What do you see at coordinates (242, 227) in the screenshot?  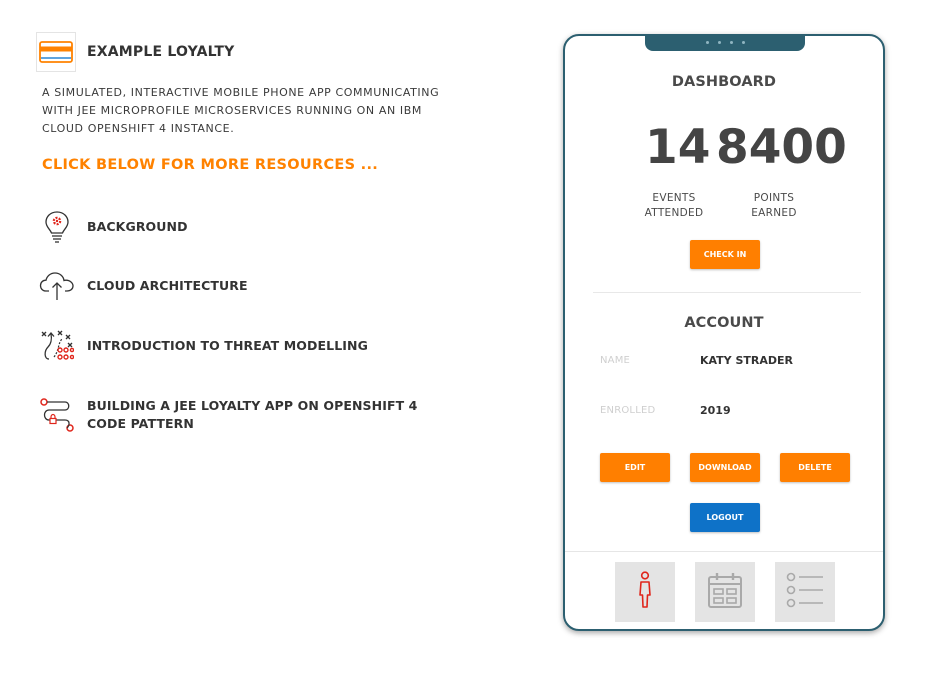 I see `resource-link-background: BACKGROUND` at bounding box center [242, 227].